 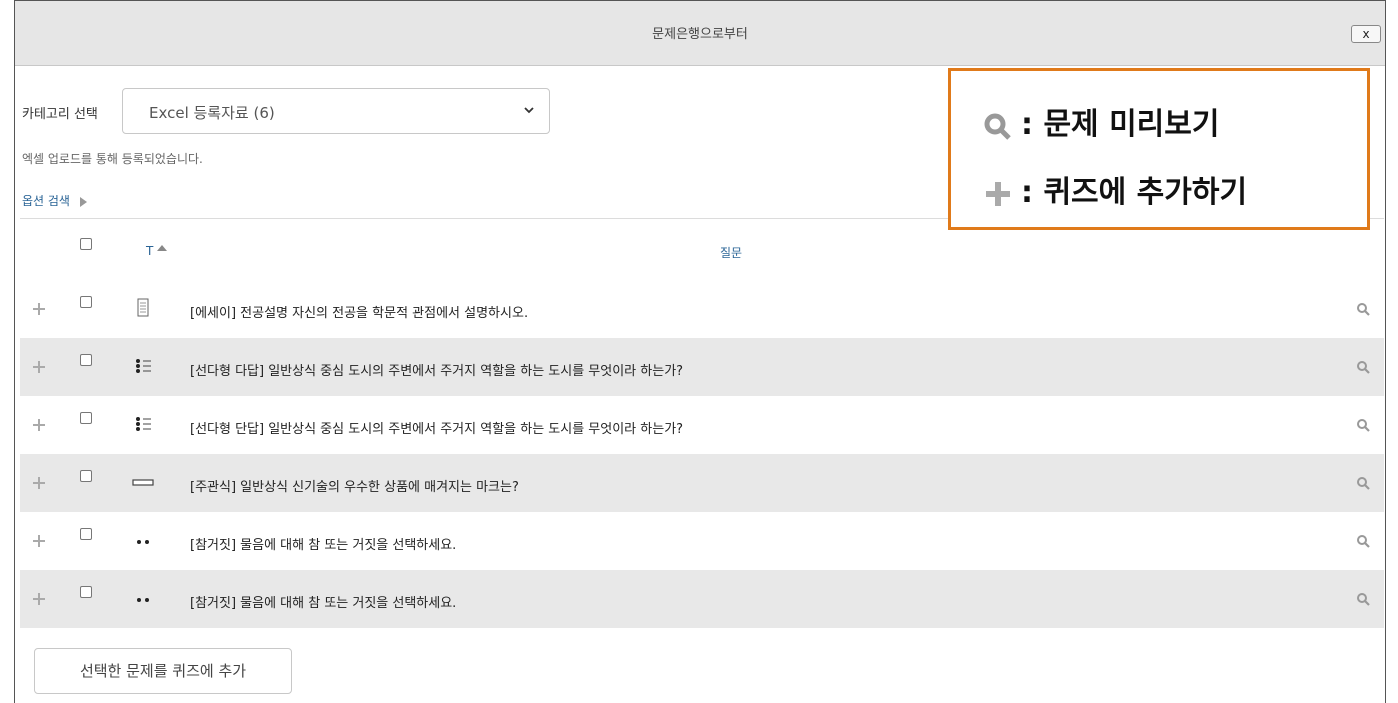 What do you see at coordinates (998, 193) in the screenshot?
I see `plus-icon` at bounding box center [998, 193].